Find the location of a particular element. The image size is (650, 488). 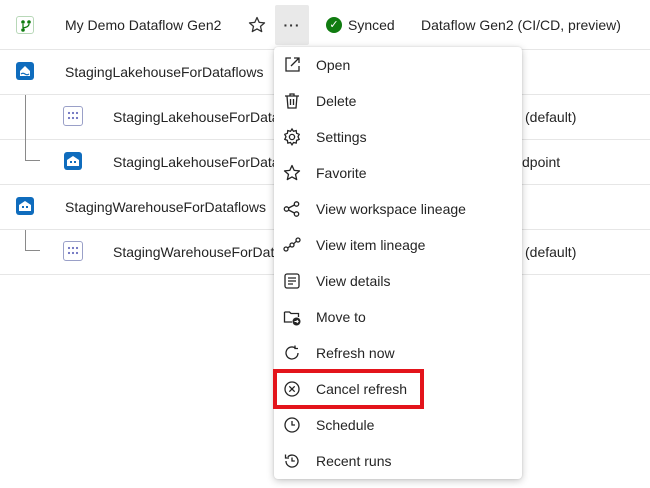

delete-icon is located at coordinates (292, 101).